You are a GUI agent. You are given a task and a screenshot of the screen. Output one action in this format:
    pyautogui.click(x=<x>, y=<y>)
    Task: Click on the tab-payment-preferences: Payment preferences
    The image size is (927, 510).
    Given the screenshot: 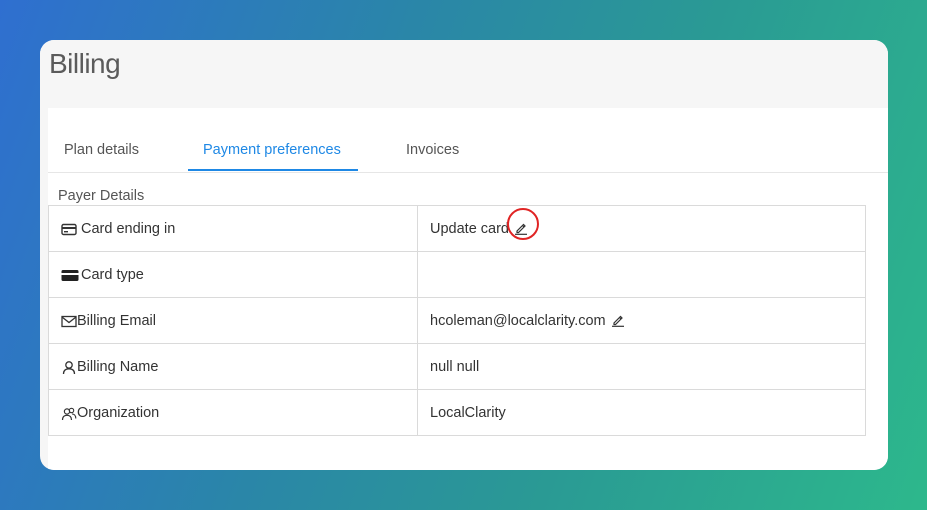 What is the action you would take?
    pyautogui.click(x=273, y=156)
    